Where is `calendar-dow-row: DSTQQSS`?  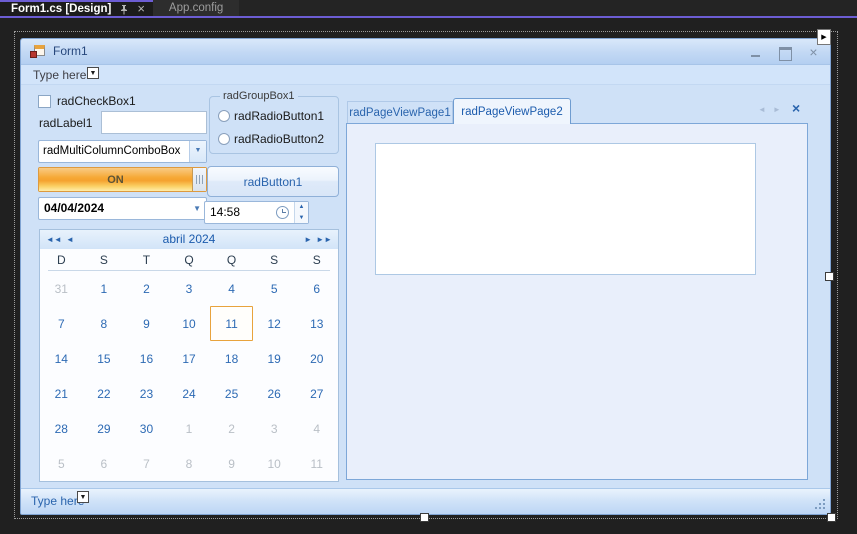
calendar-dow-row: DSTQQSS is located at coordinates (189, 259).